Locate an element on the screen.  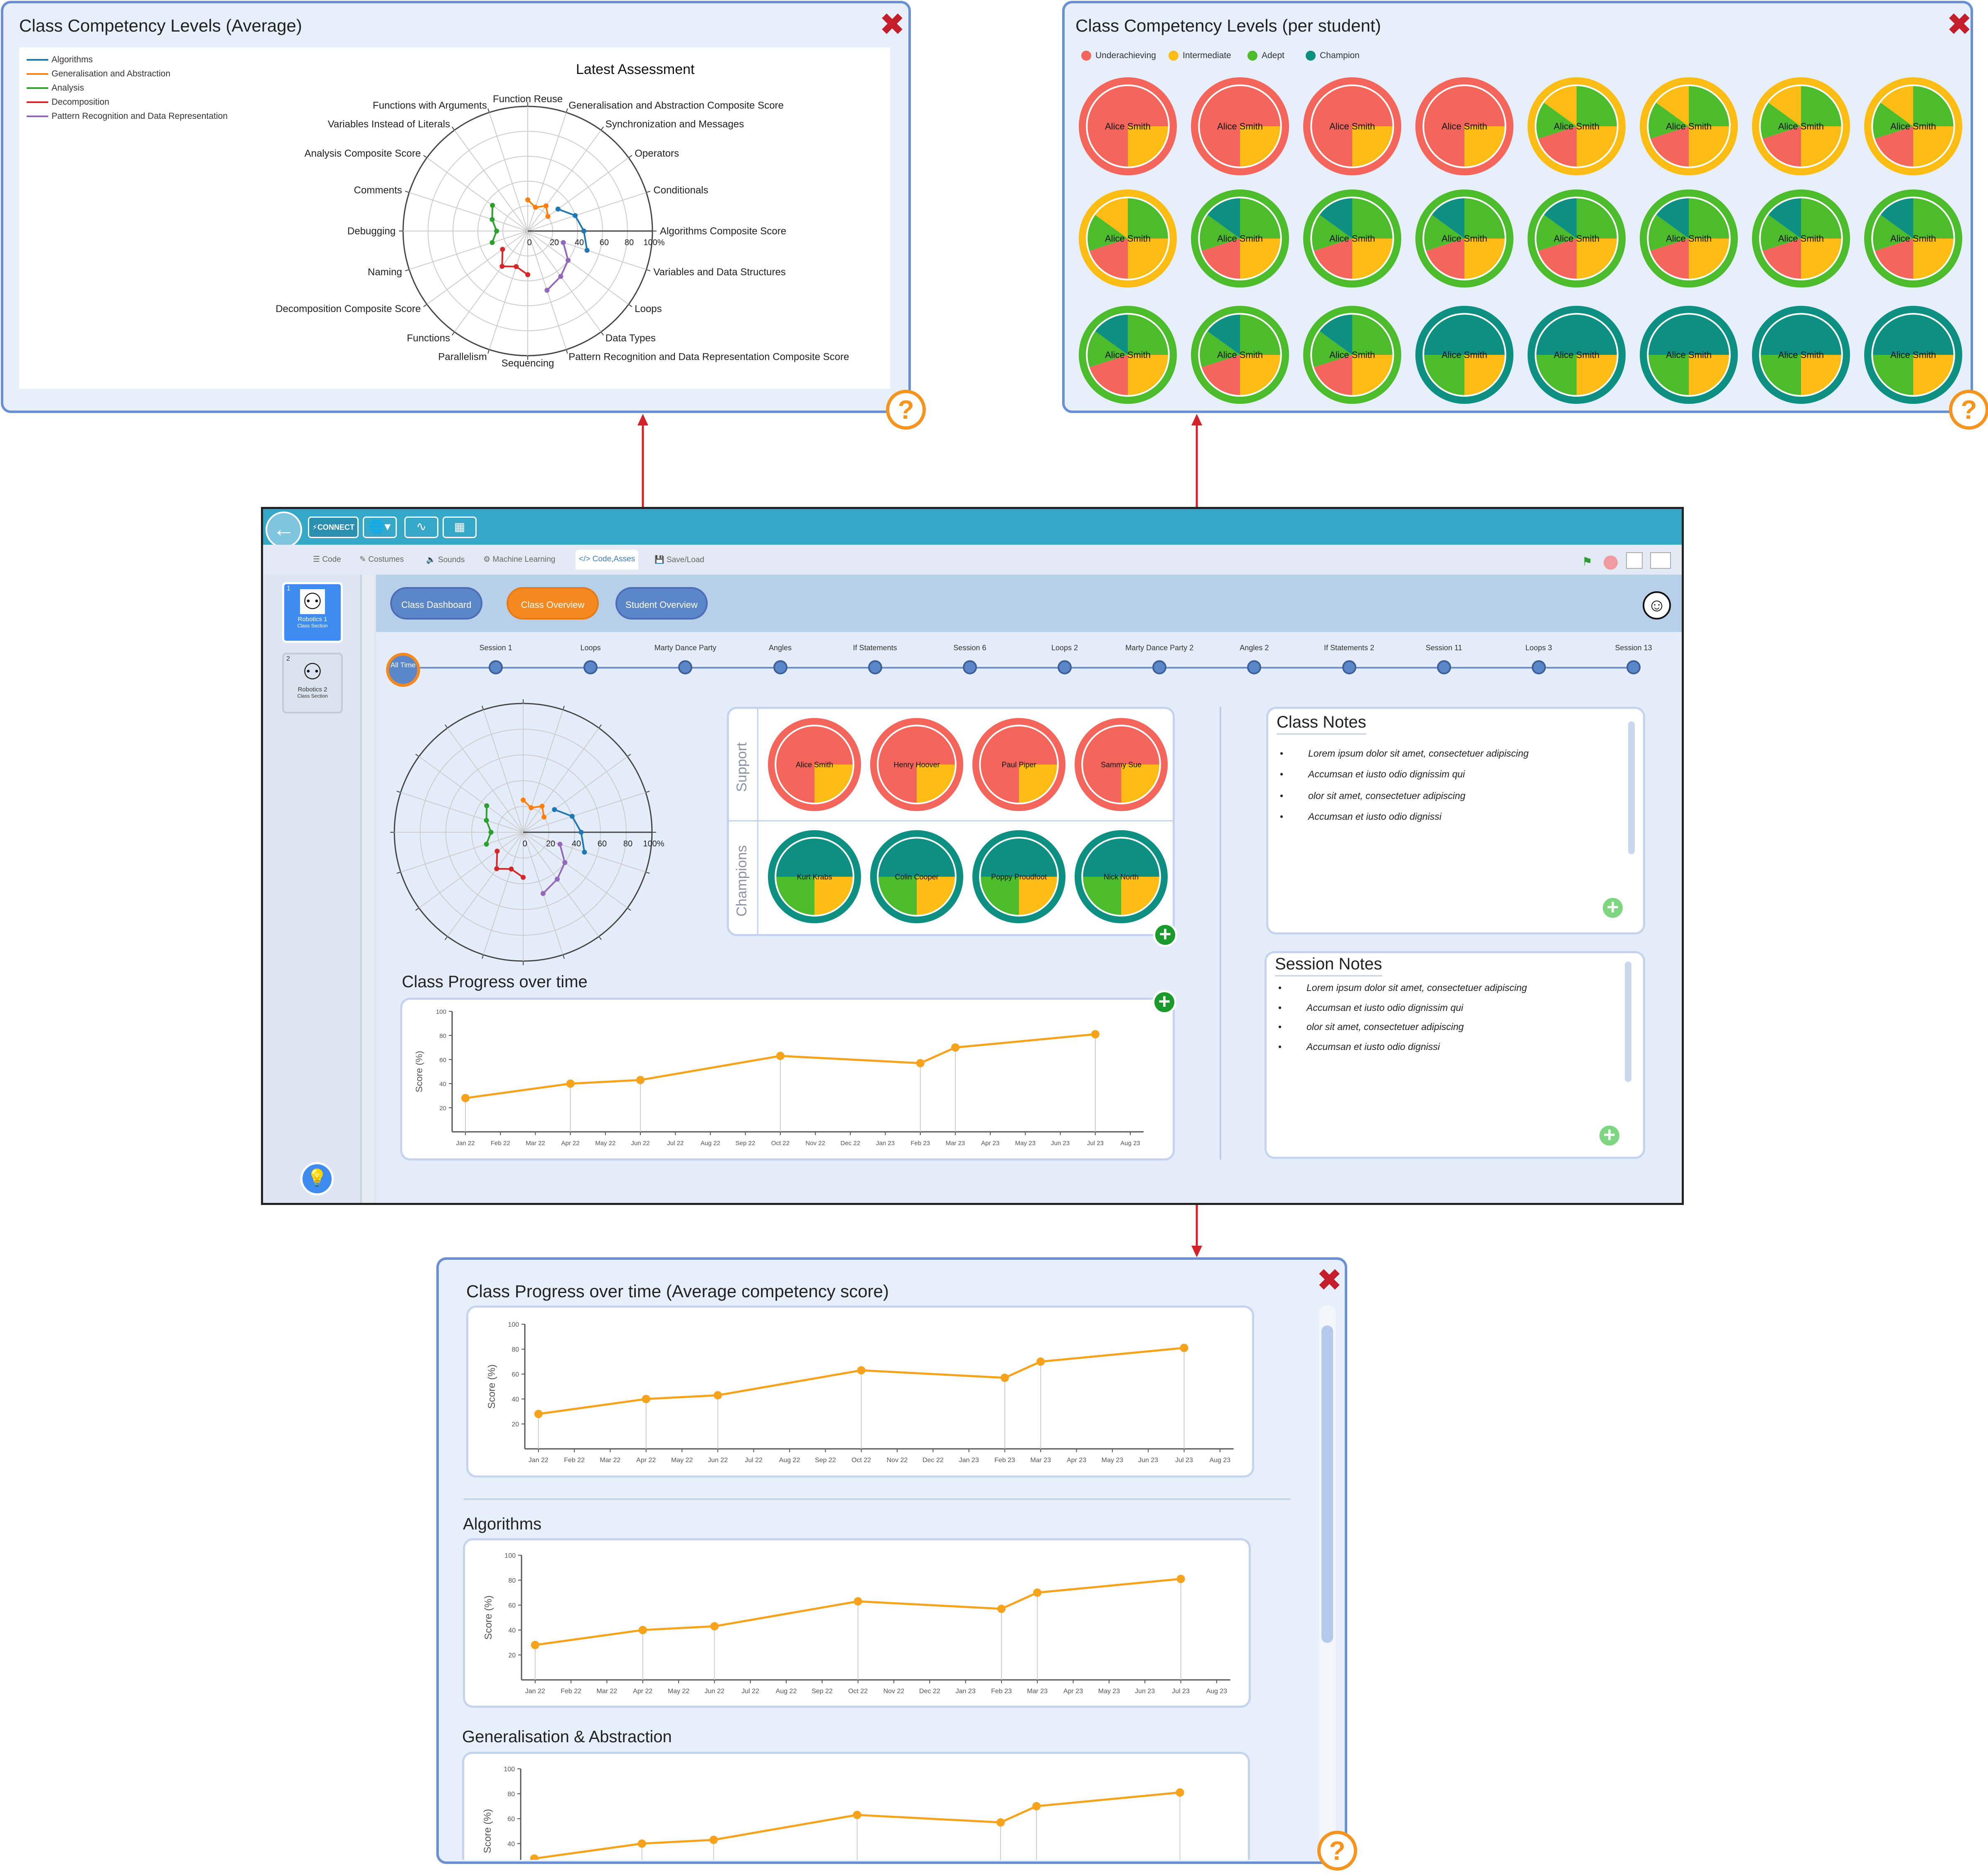
help-icon: ? is located at coordinates (1337, 1851).